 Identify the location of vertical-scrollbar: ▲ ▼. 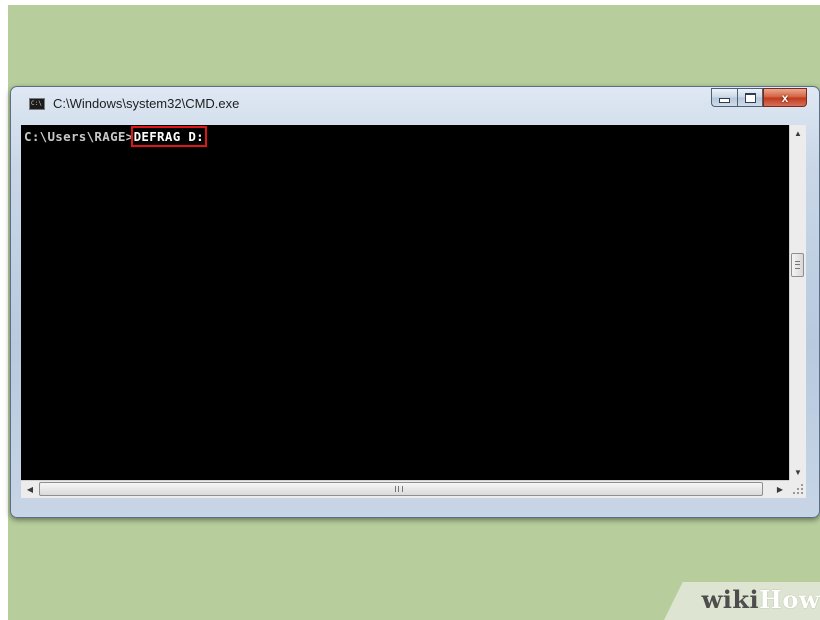
(797, 302).